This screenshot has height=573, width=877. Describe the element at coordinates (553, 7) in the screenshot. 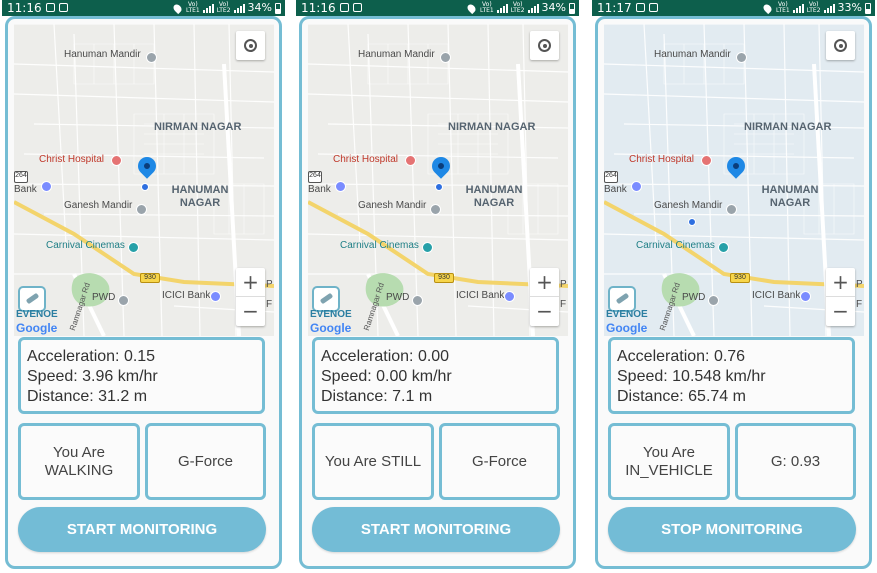

I see `battery-percent: 34%` at that location.